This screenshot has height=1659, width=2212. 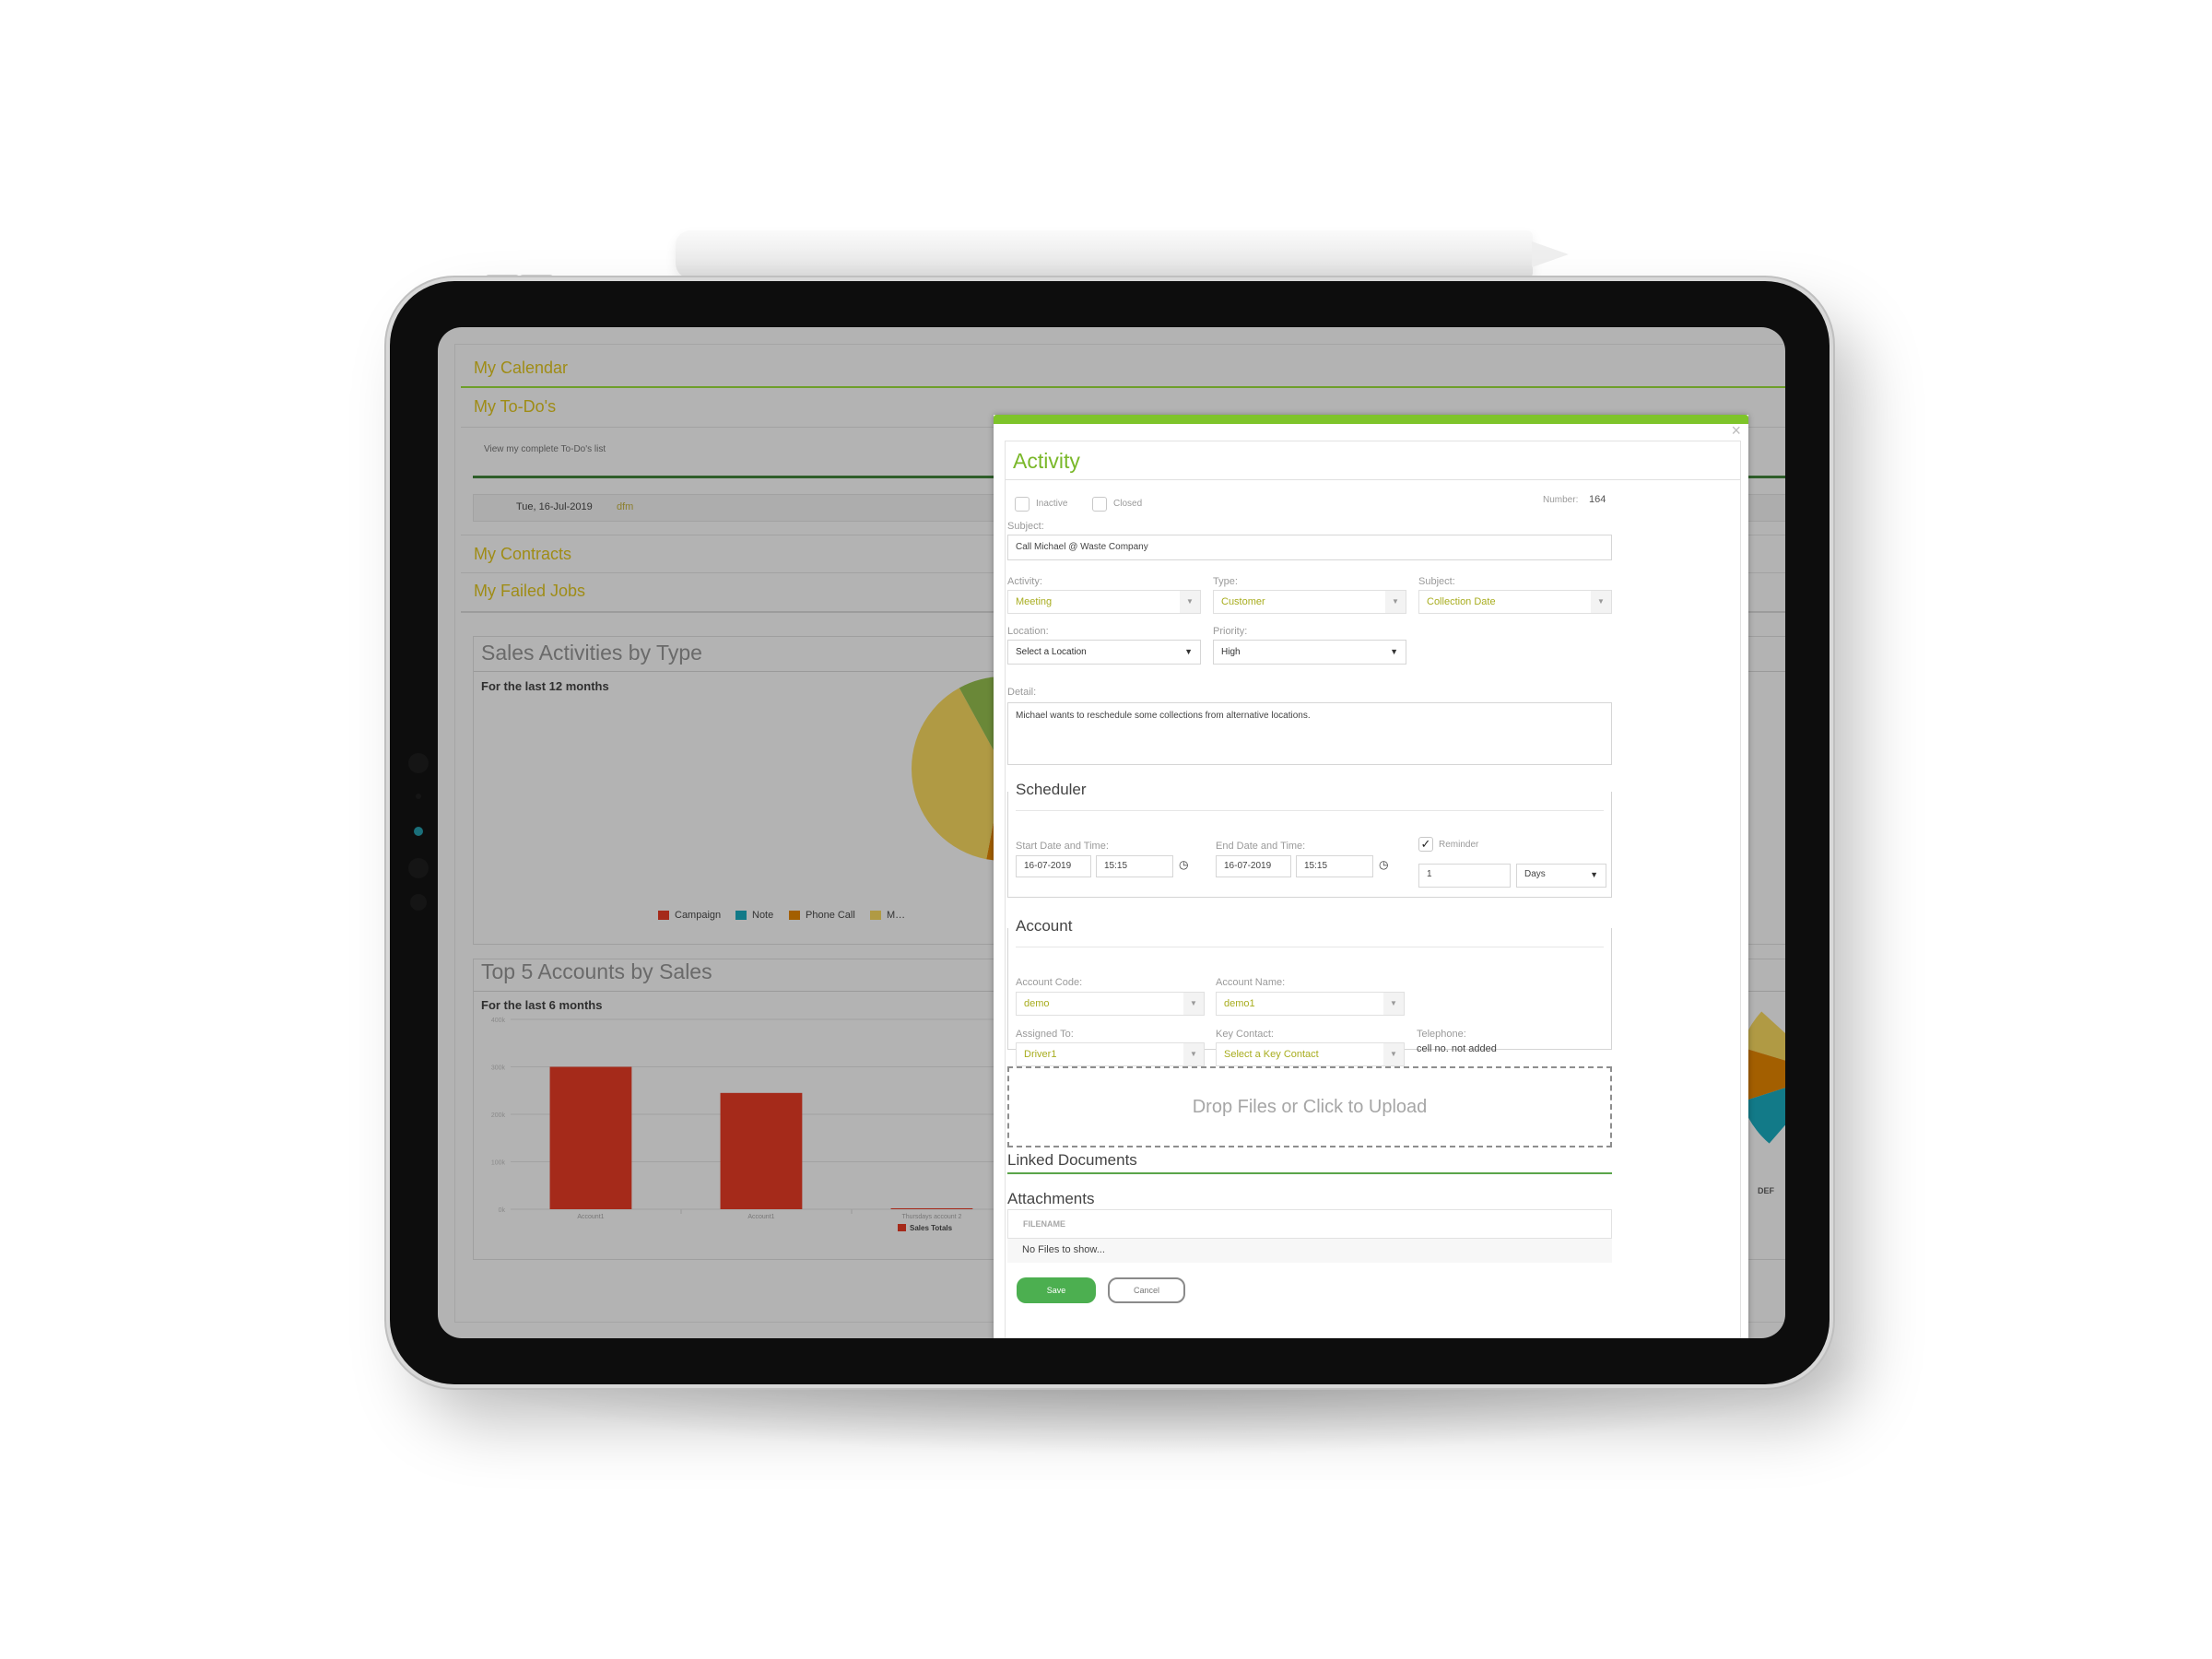 What do you see at coordinates (1128, 504) in the screenshot?
I see `closed-label: Closed` at bounding box center [1128, 504].